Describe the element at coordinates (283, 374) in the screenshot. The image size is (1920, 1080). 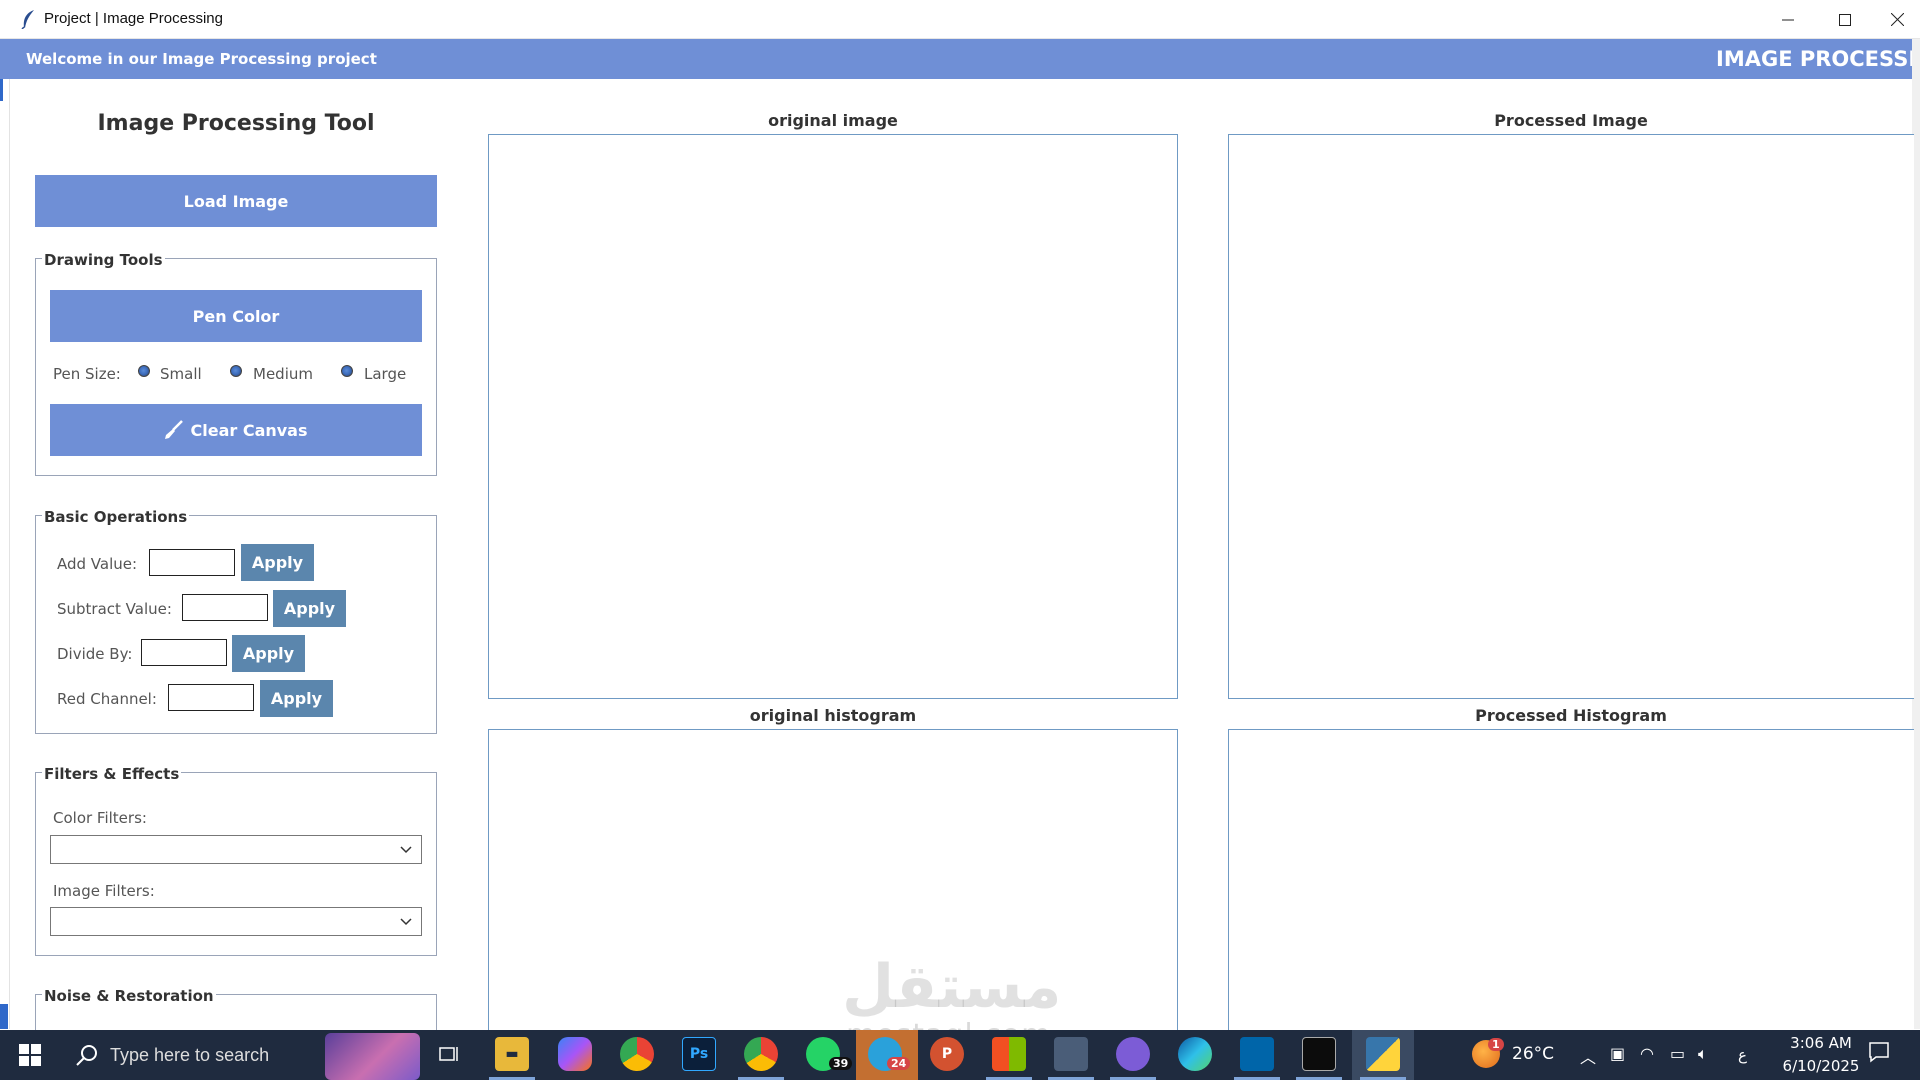
I see `pen-size-medium-label: Medium` at that location.